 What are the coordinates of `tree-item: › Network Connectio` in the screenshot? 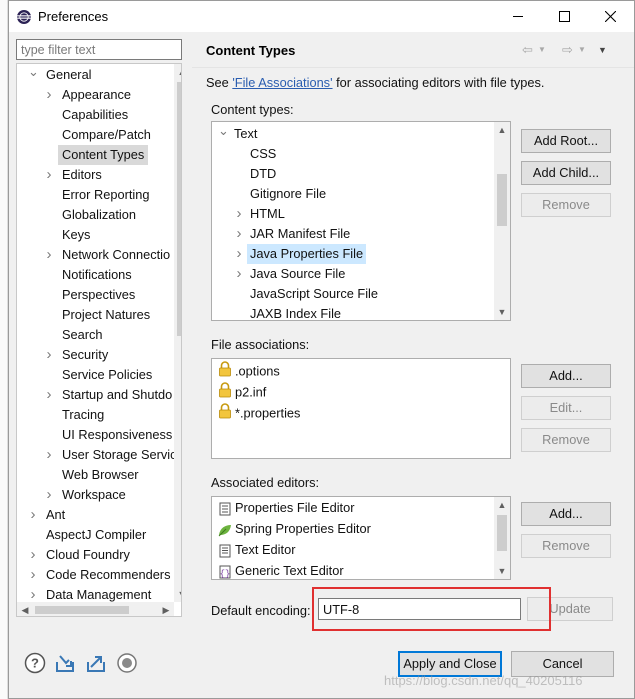 It's located at (110, 255).